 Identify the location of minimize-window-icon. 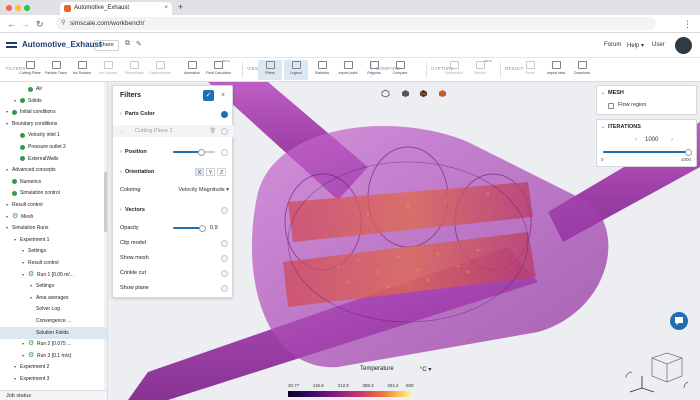
(18, 8).